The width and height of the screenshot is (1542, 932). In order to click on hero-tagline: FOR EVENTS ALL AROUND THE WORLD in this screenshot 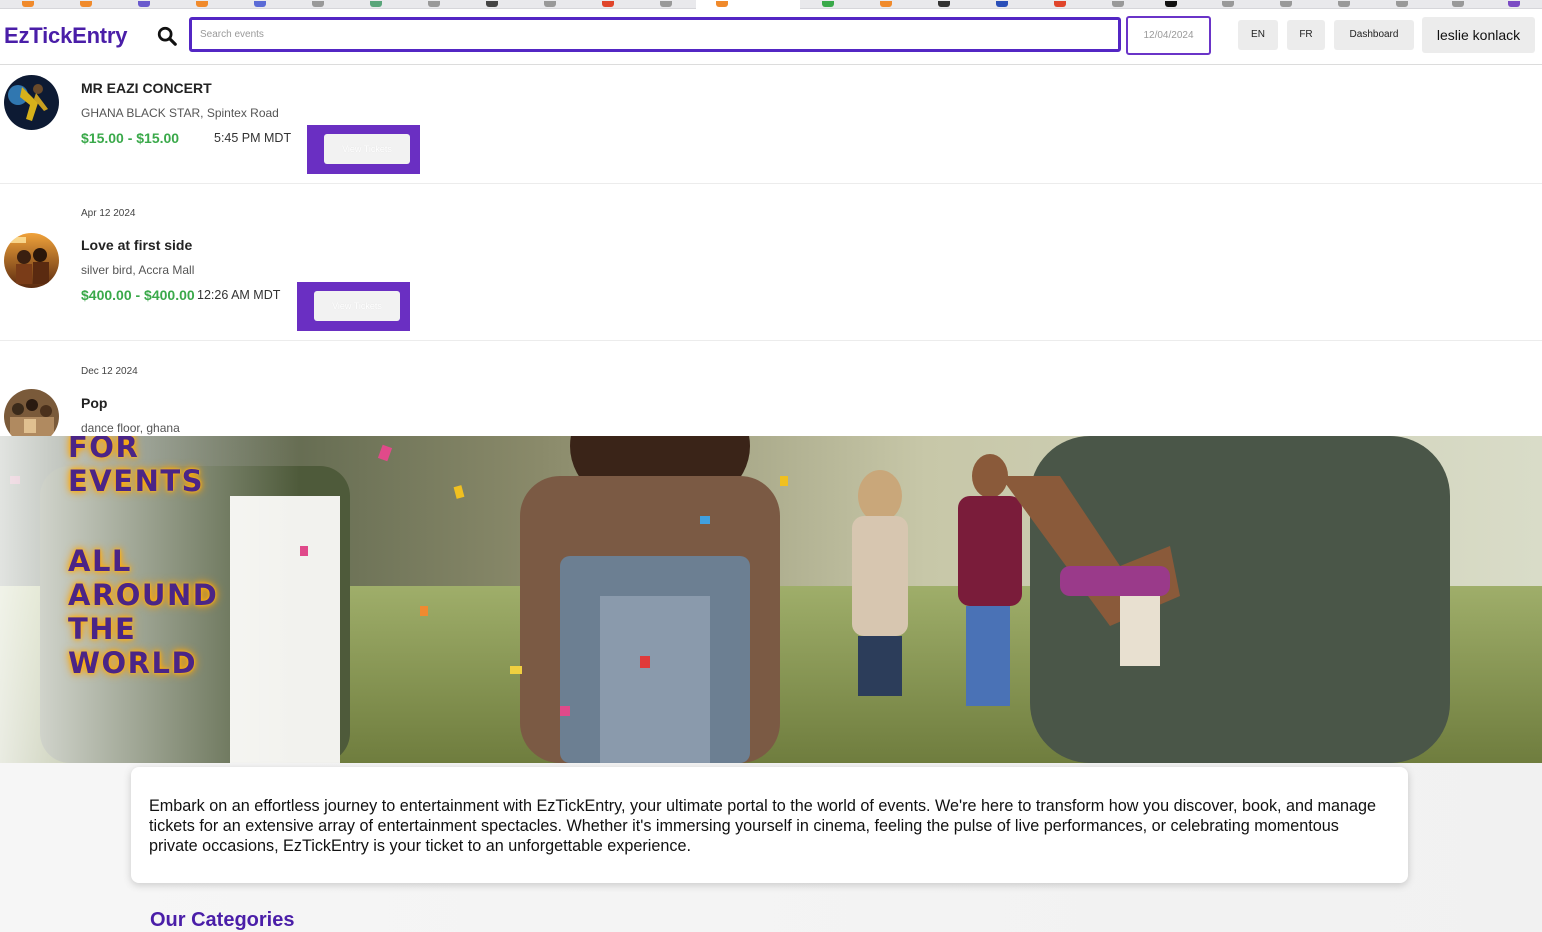, I will do `click(143, 558)`.